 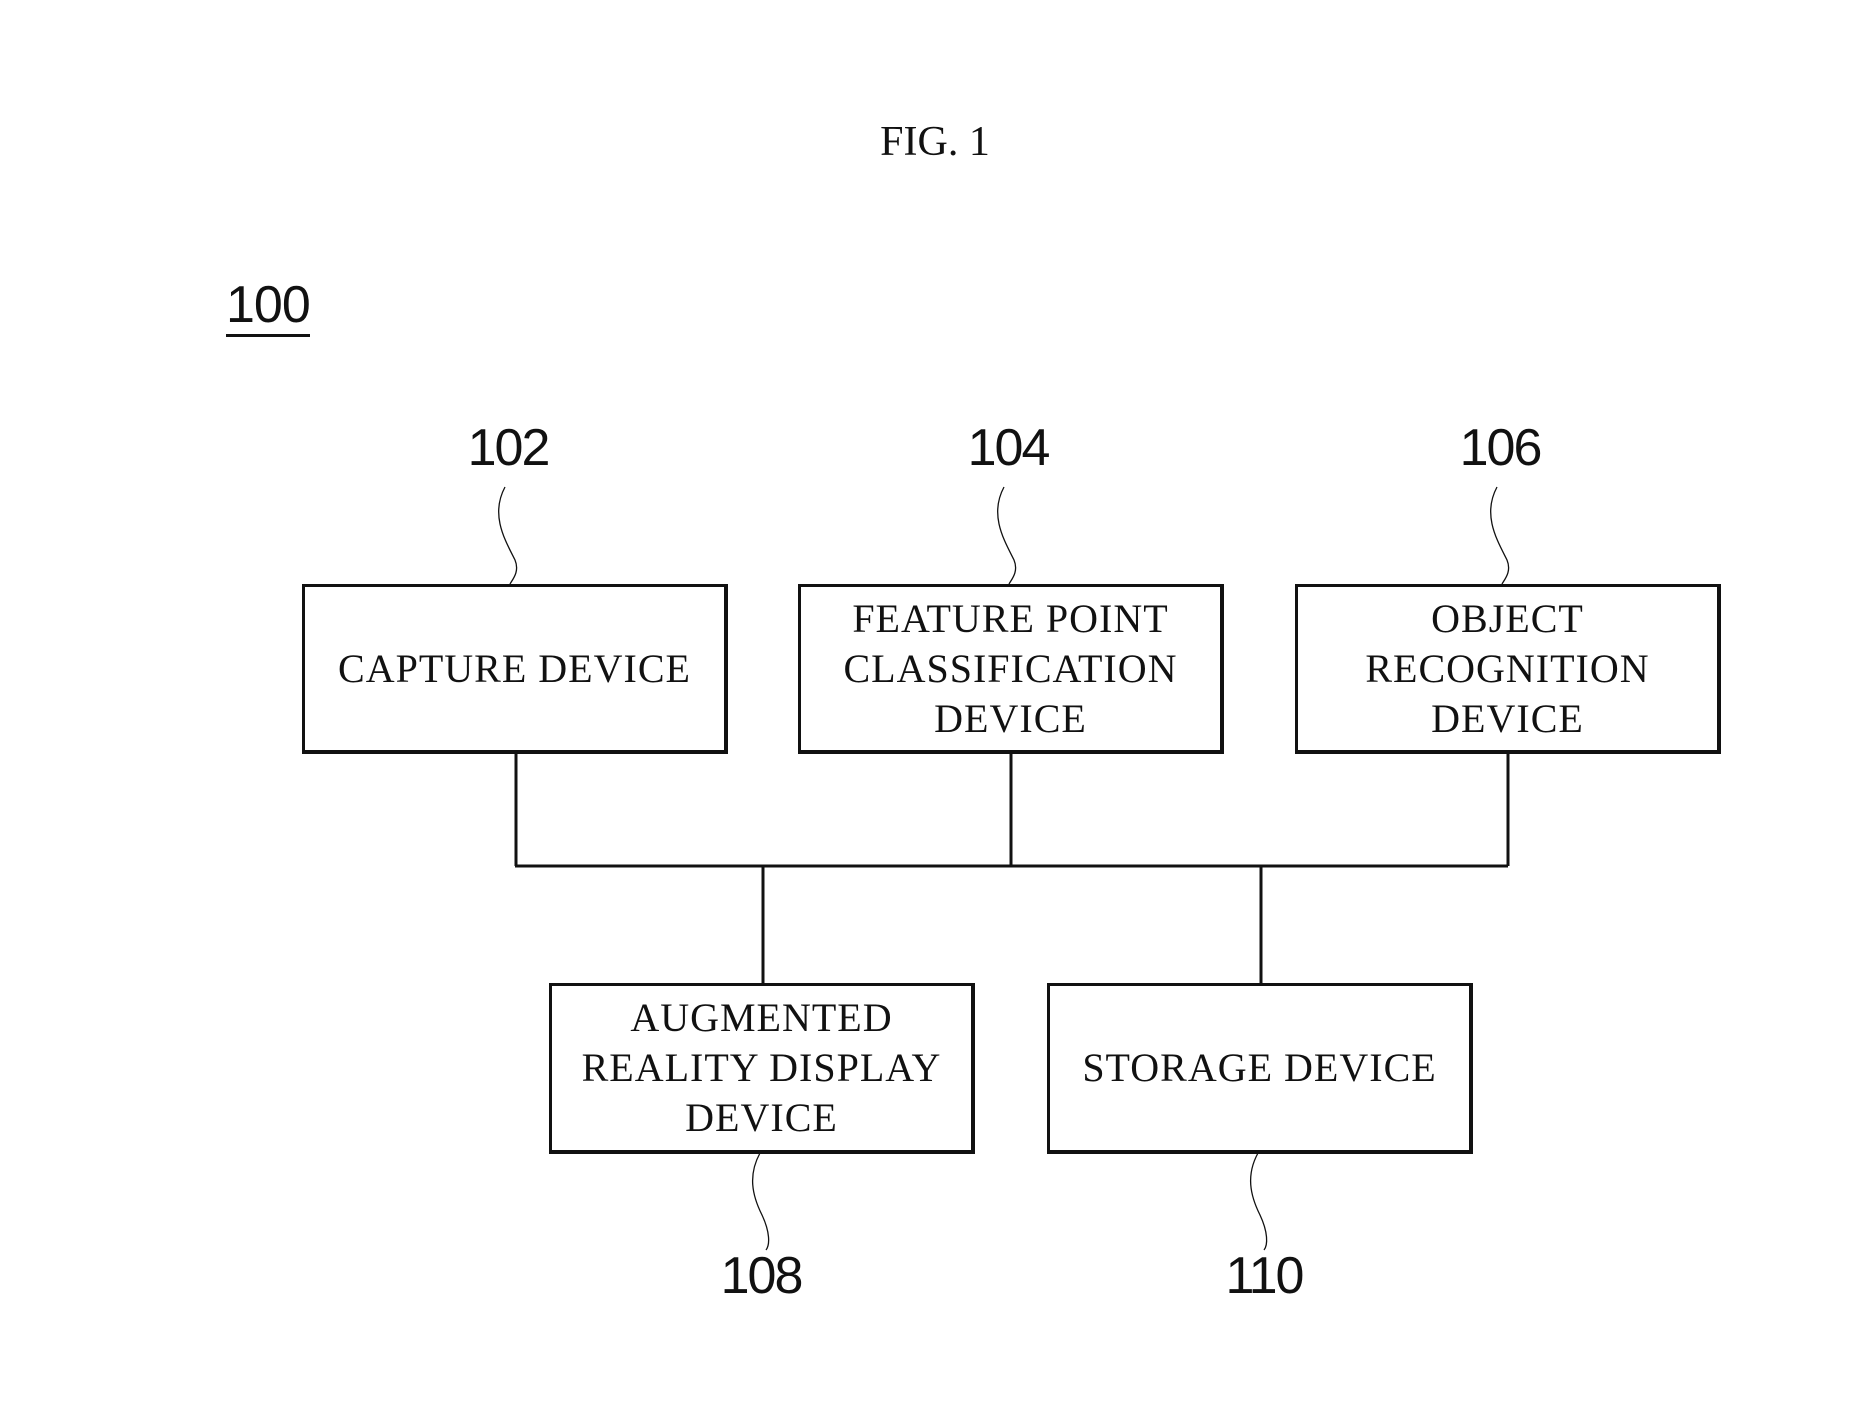 I want to click on reference-108: 108, so click(x=762, y=1276).